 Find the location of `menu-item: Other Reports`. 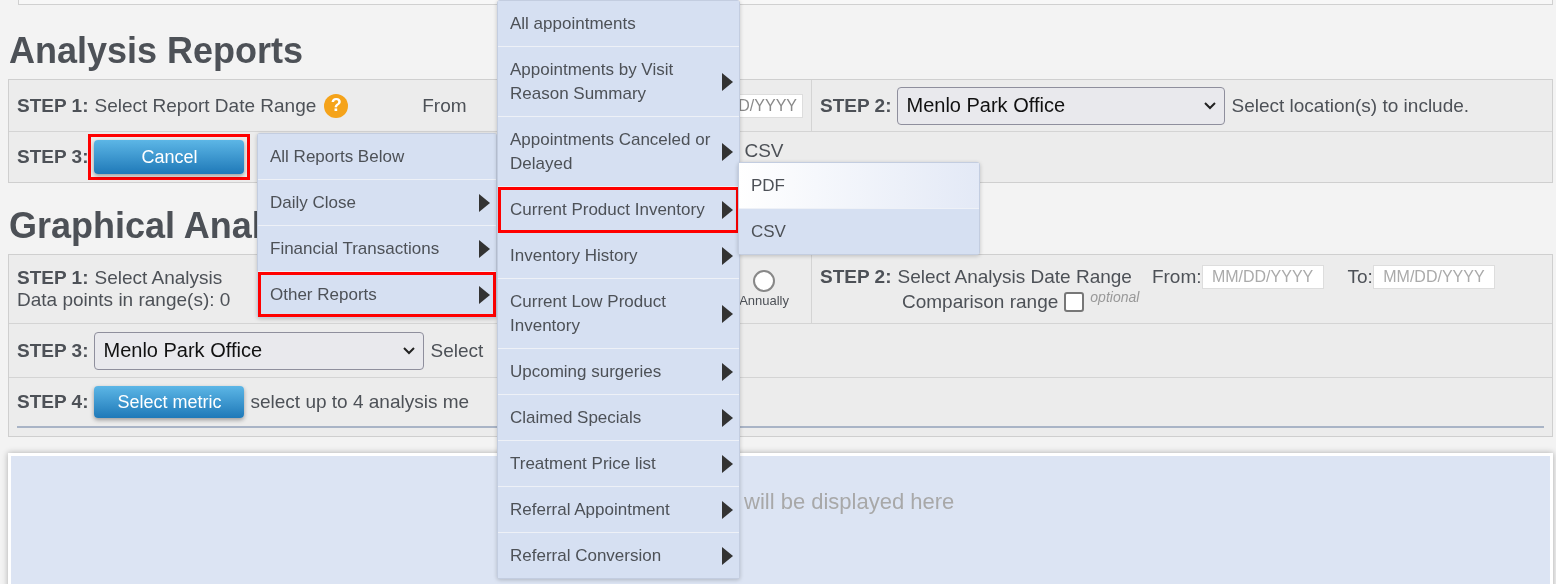

menu-item: Other Reports is located at coordinates (377, 294).